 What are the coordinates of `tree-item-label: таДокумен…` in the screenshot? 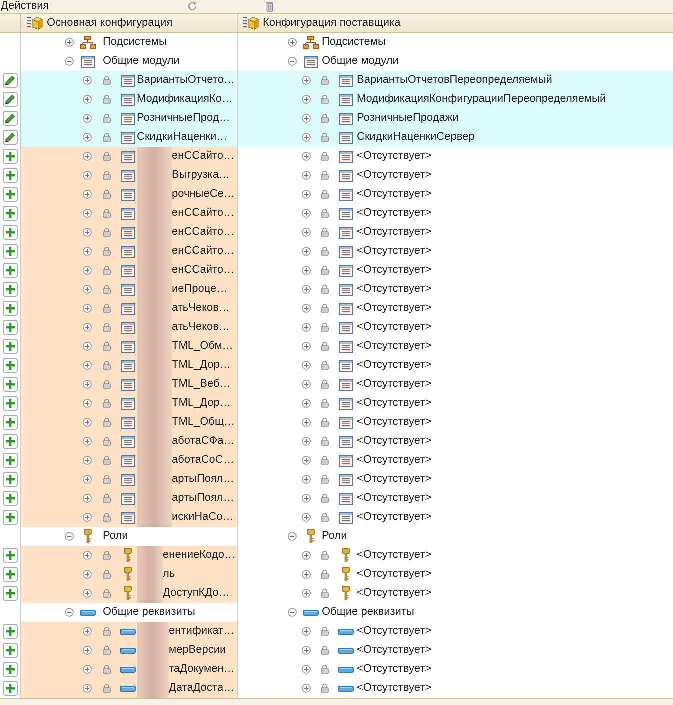 It's located at (202, 669).